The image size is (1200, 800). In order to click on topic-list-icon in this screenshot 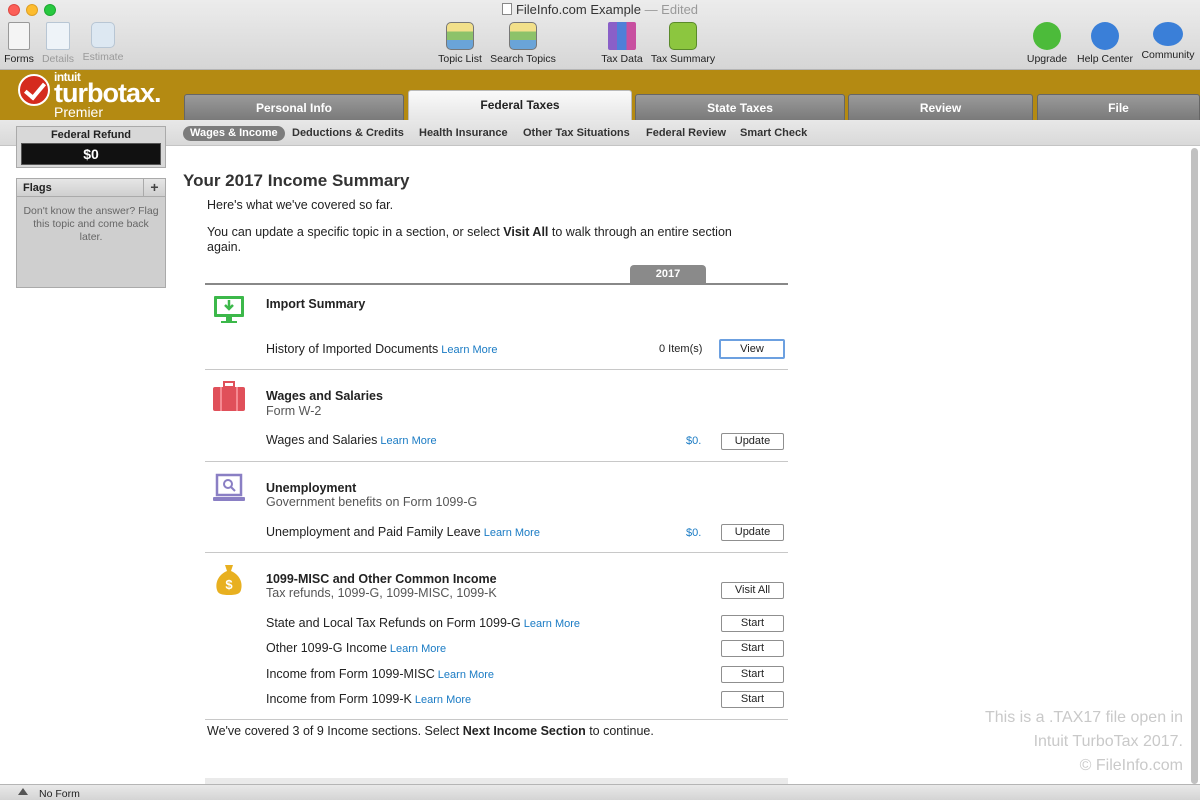, I will do `click(460, 36)`.